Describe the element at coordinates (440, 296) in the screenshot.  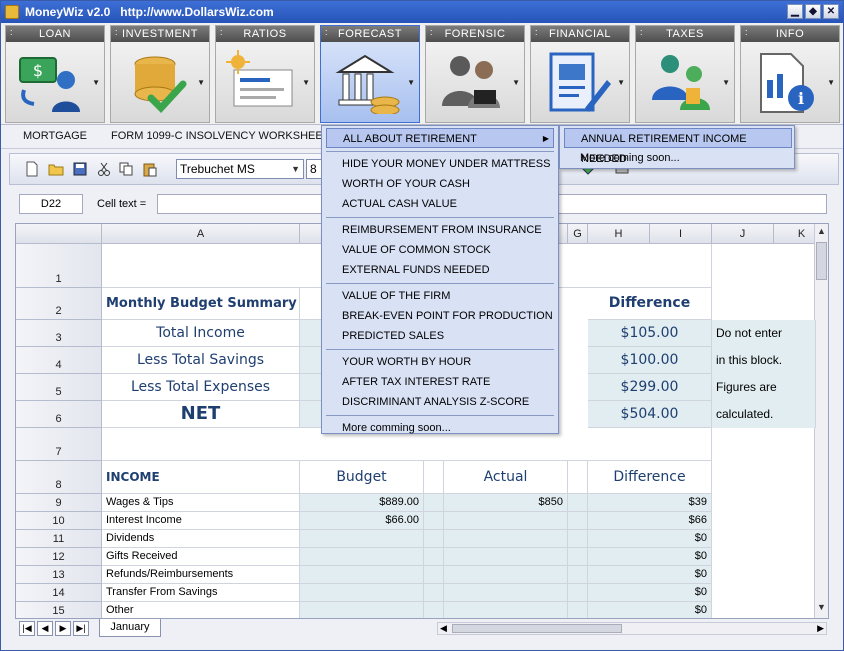
I see `menu-item: VALUE OF THE FIRM` at that location.